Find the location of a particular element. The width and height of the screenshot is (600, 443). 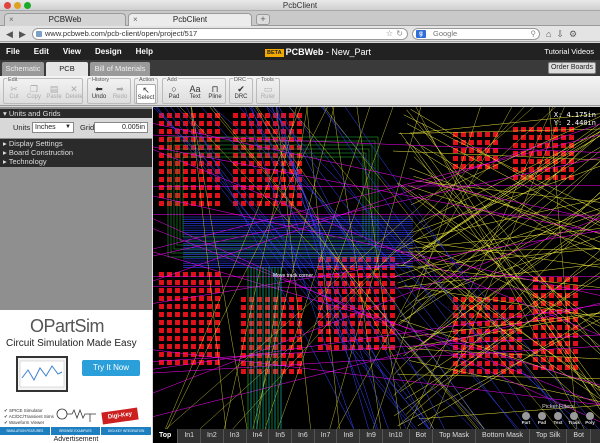

menu-help: Help is located at coordinates (144, 51).